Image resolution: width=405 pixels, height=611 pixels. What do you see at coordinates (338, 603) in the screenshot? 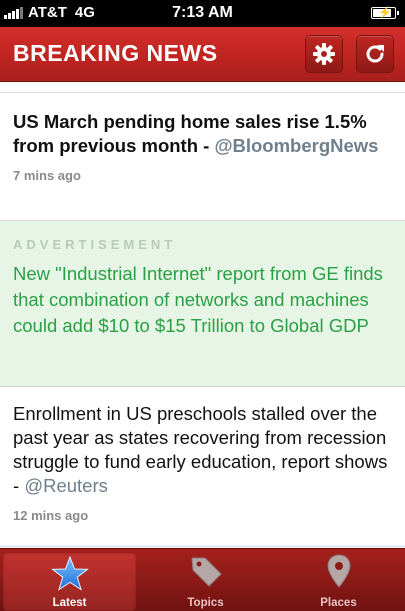
I see `tab-label: Places` at bounding box center [338, 603].